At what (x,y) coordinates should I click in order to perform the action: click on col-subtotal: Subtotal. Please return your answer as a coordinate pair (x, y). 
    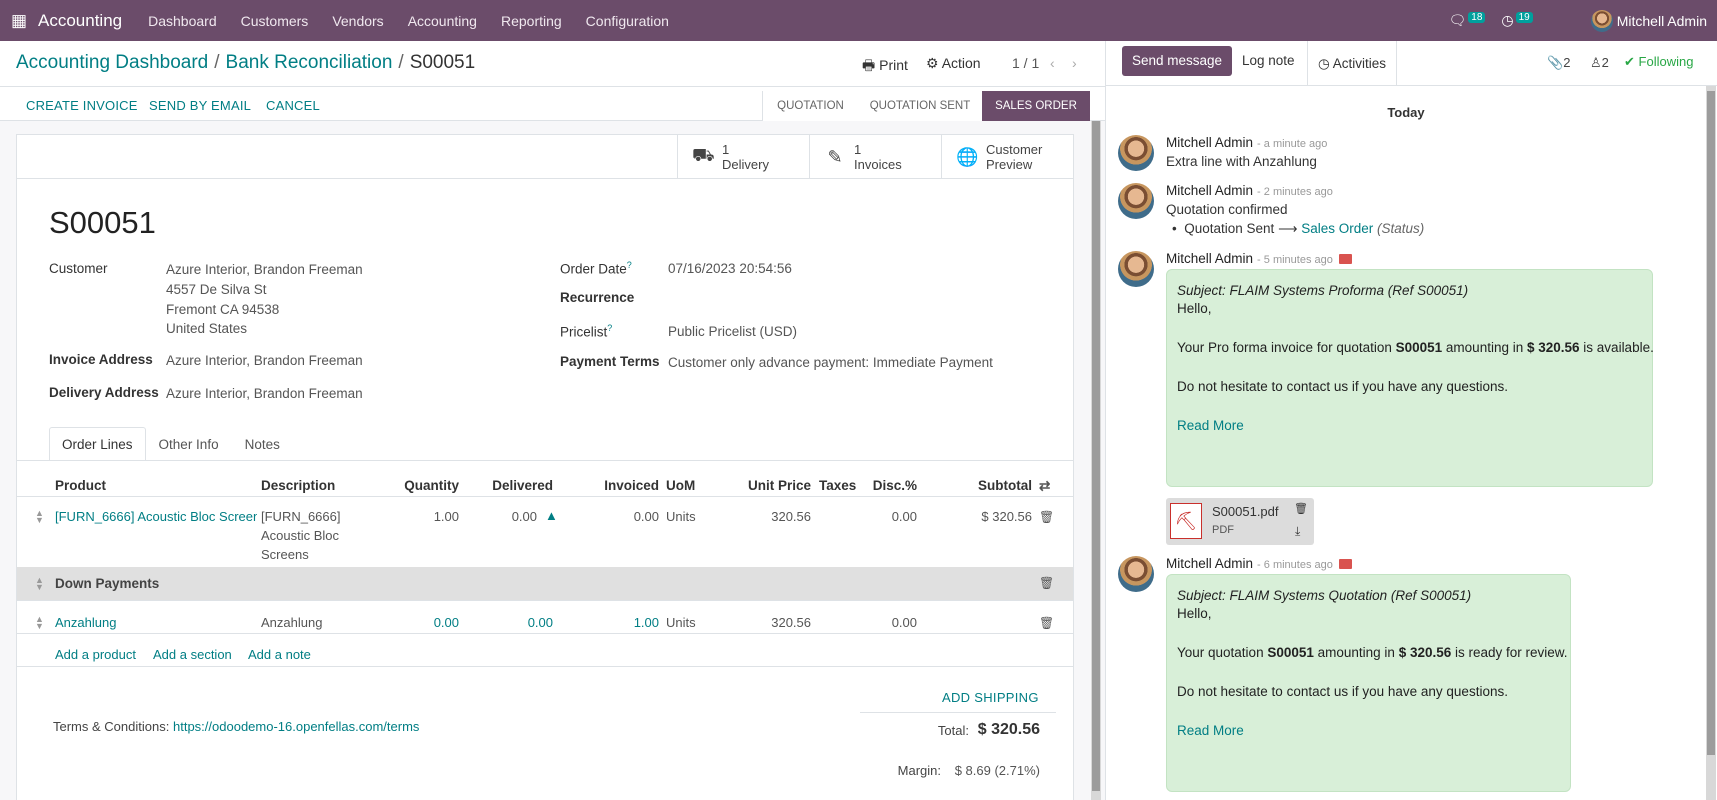
    Looking at the image, I should click on (982, 485).